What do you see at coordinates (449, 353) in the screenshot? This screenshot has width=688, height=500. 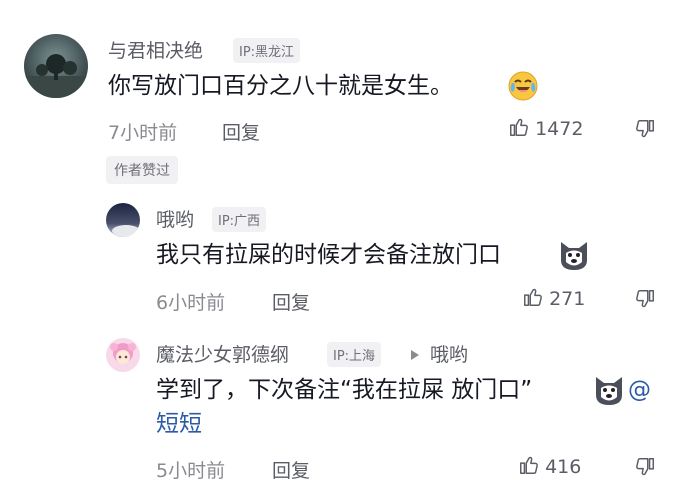 I see `reply-to-username: 哦哟` at bounding box center [449, 353].